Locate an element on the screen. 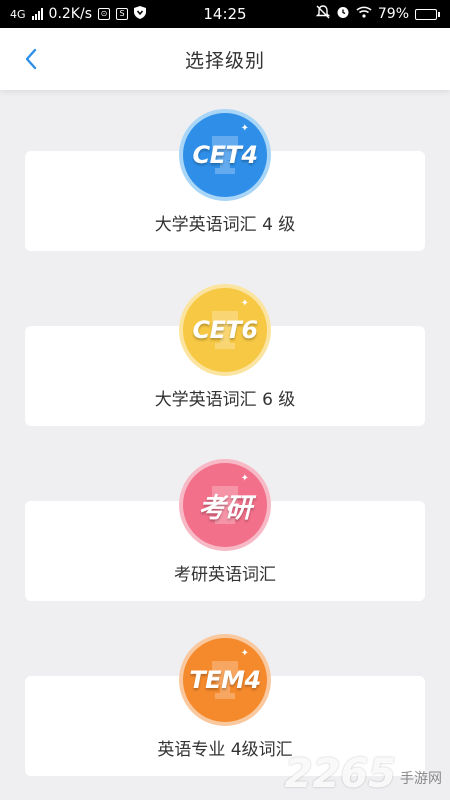  network-type: 4G is located at coordinates (18, 14).